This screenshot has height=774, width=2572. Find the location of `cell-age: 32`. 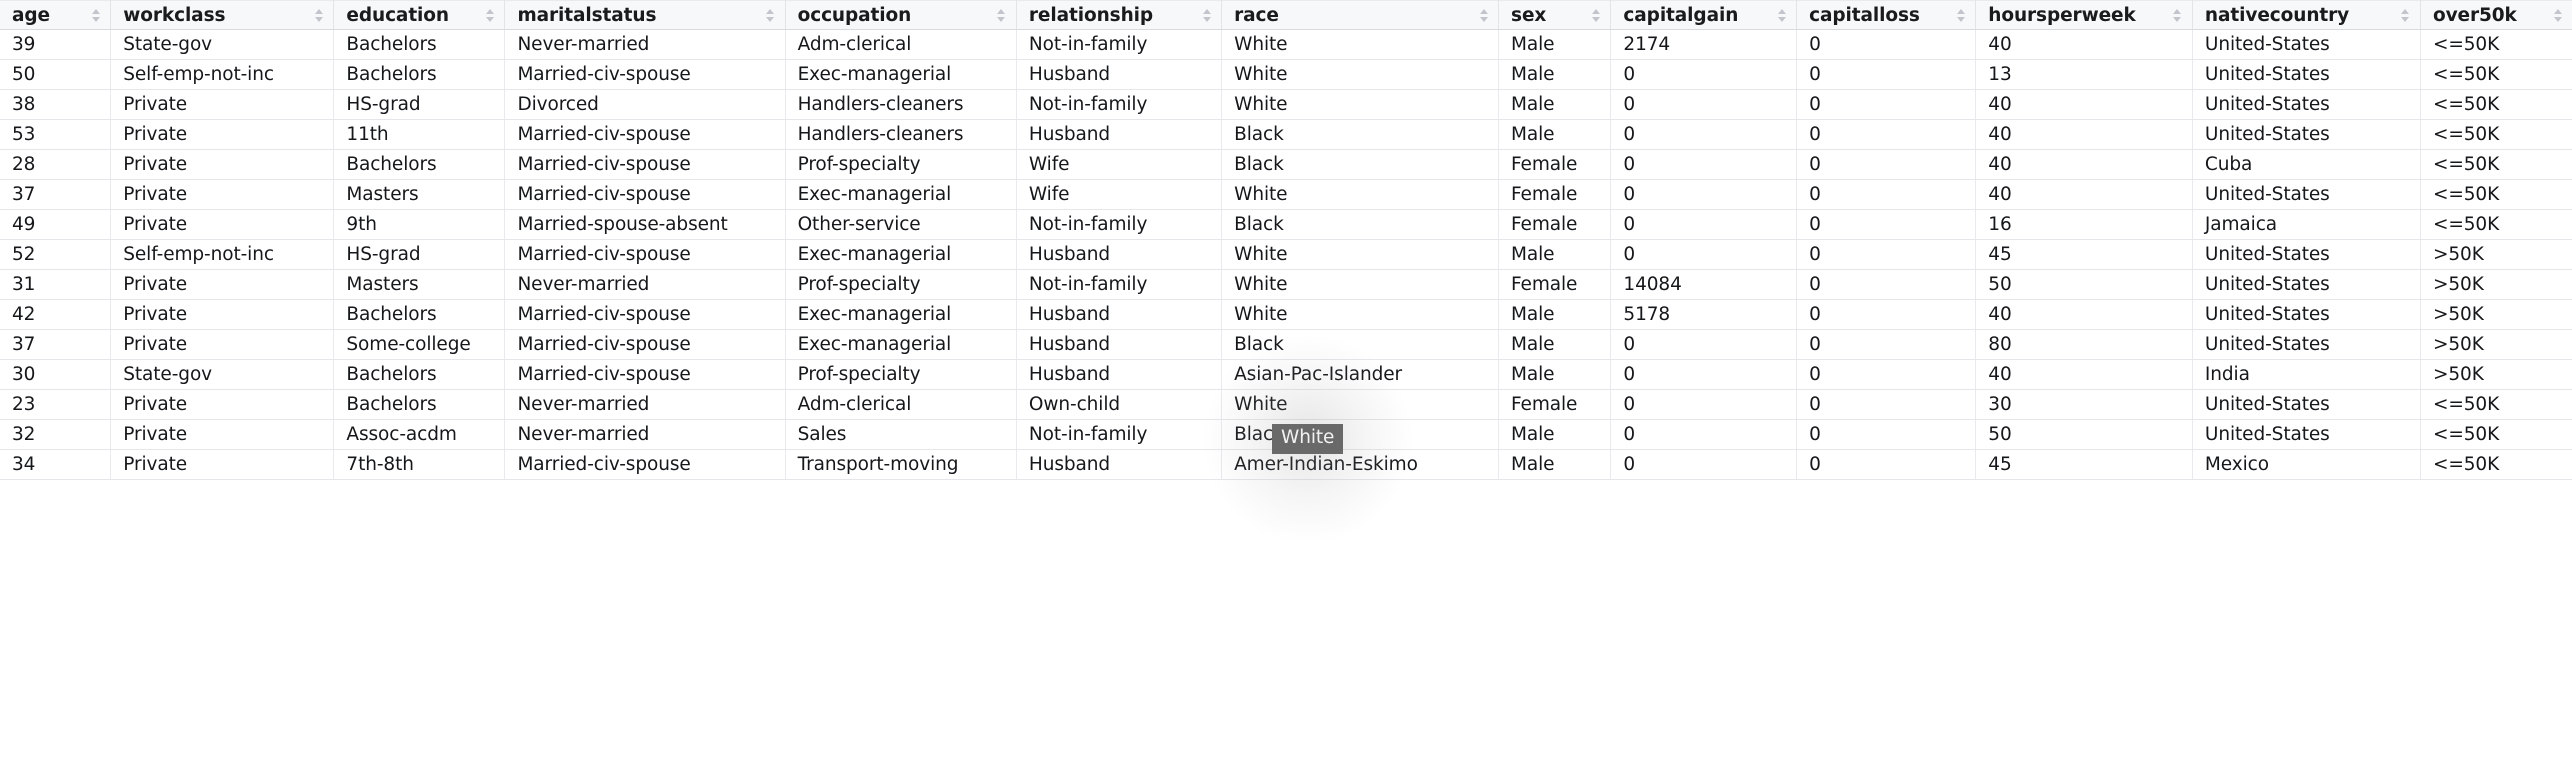

cell-age: 32 is located at coordinates (56, 434).